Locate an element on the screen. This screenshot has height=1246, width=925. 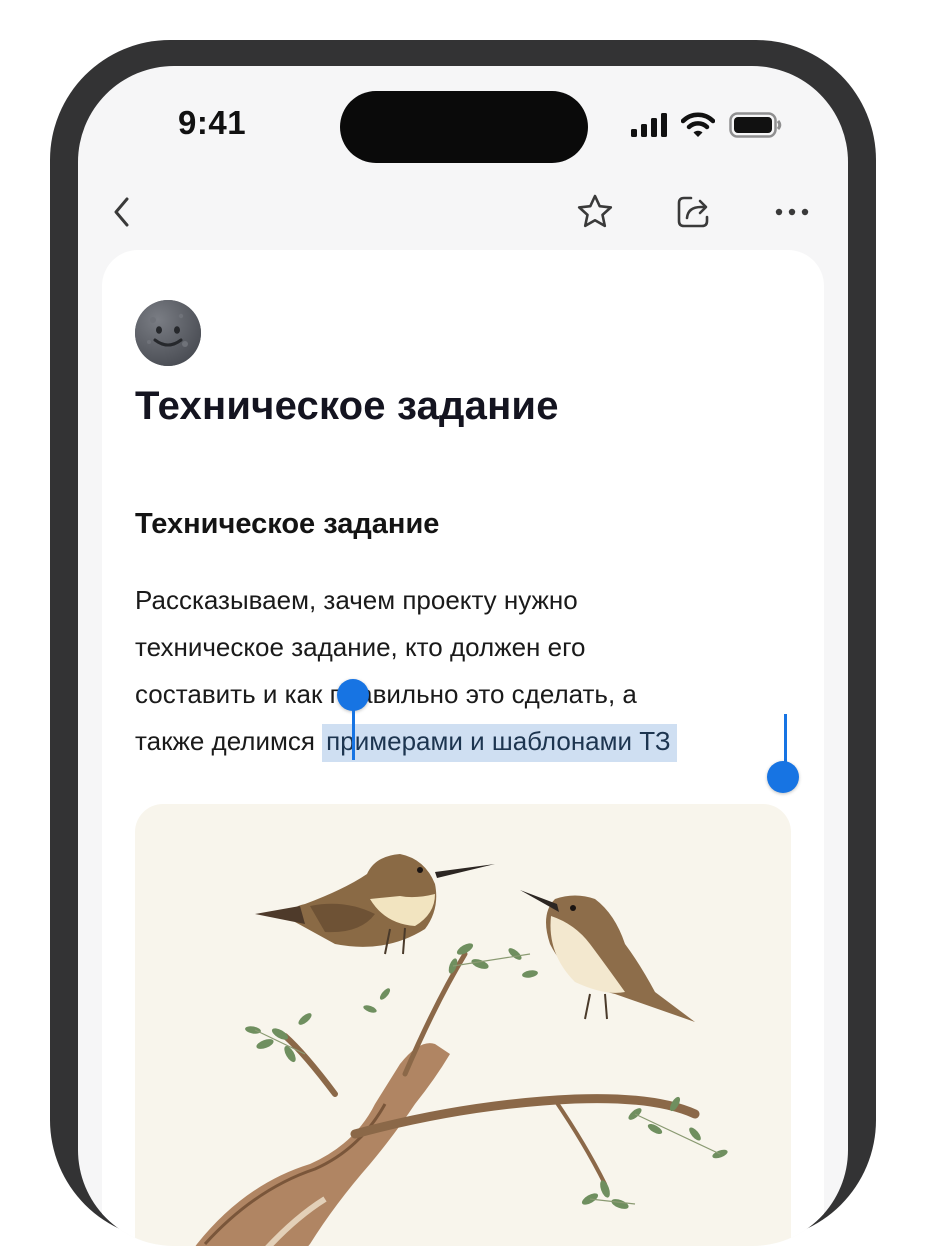
more-button is located at coordinates (792, 212).